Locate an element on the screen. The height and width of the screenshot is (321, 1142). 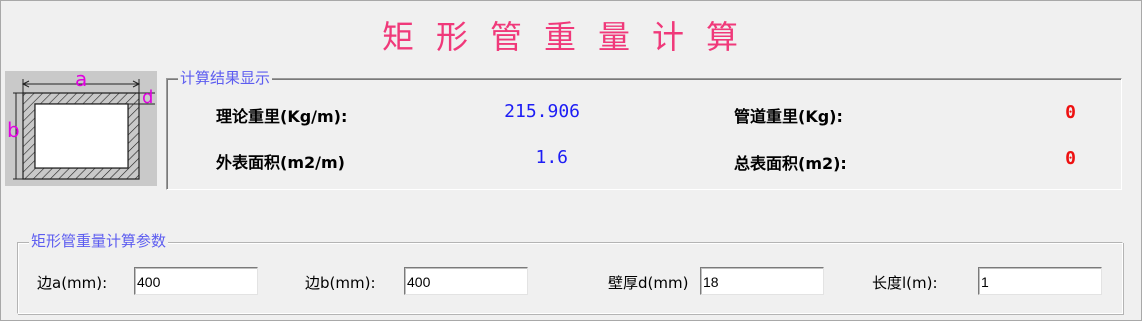
thickness-label: 壁厚d(mm) is located at coordinates (648, 283).